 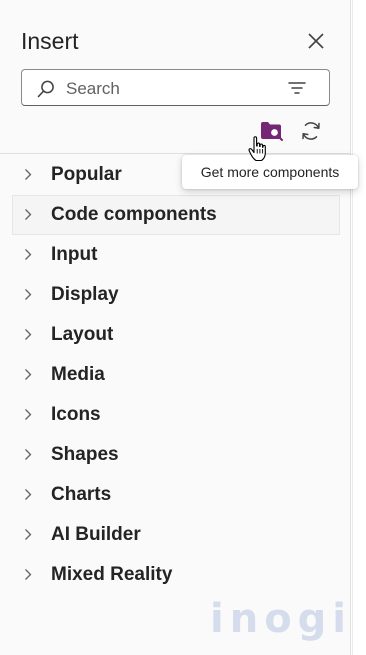 I want to click on category-item-code-components: Code components, so click(x=176, y=215).